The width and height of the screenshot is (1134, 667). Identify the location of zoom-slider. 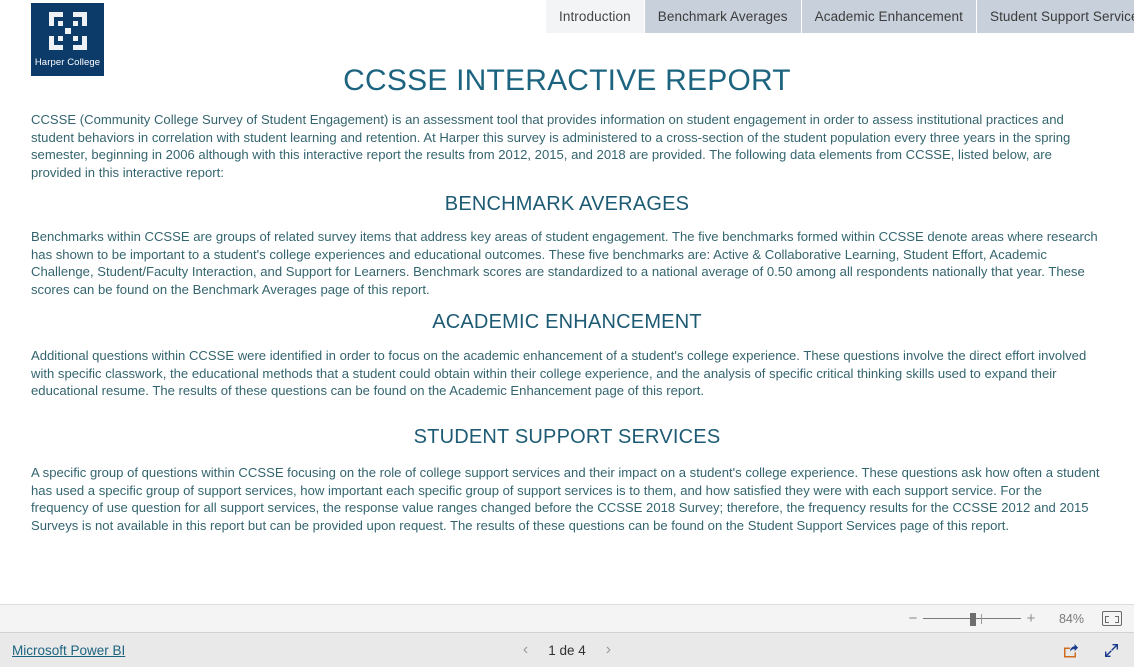
(972, 619).